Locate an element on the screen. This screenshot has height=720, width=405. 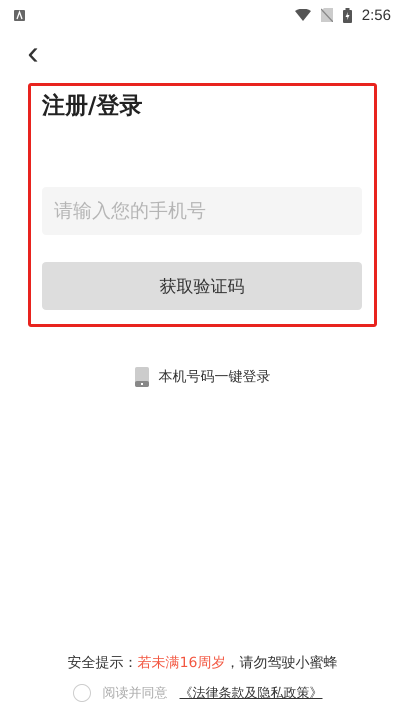
notification-icon is located at coordinates (19, 15).